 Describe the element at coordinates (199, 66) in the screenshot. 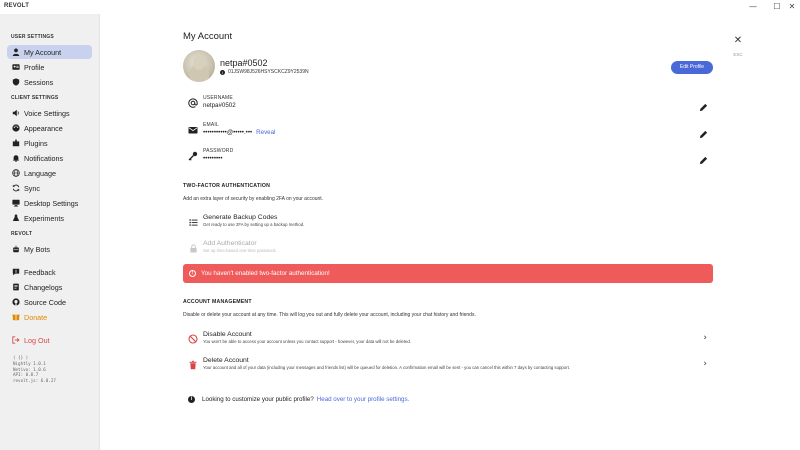

I see `avatar` at that location.